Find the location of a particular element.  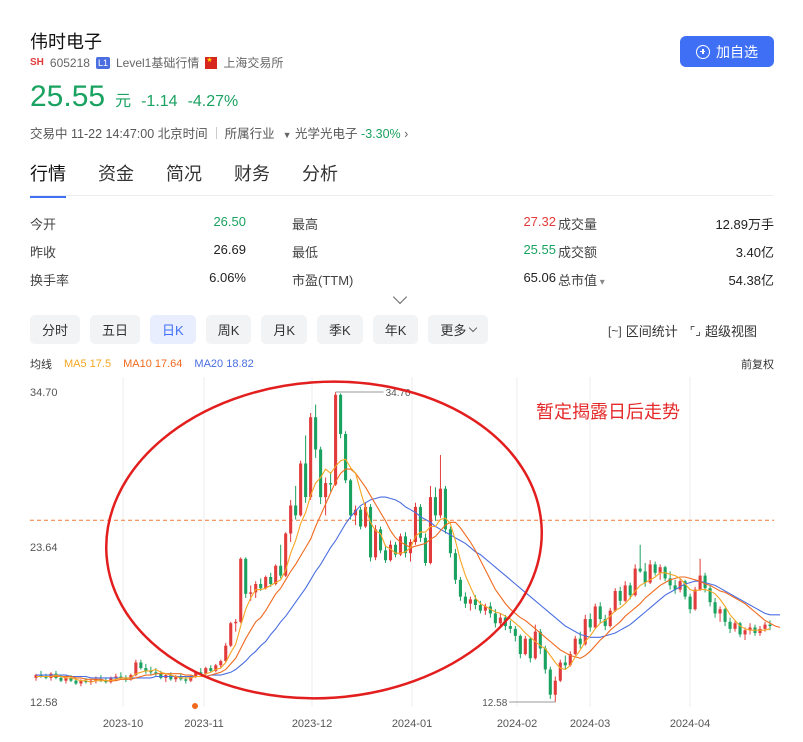

x-tick-label: 2024-03 is located at coordinates (590, 724).